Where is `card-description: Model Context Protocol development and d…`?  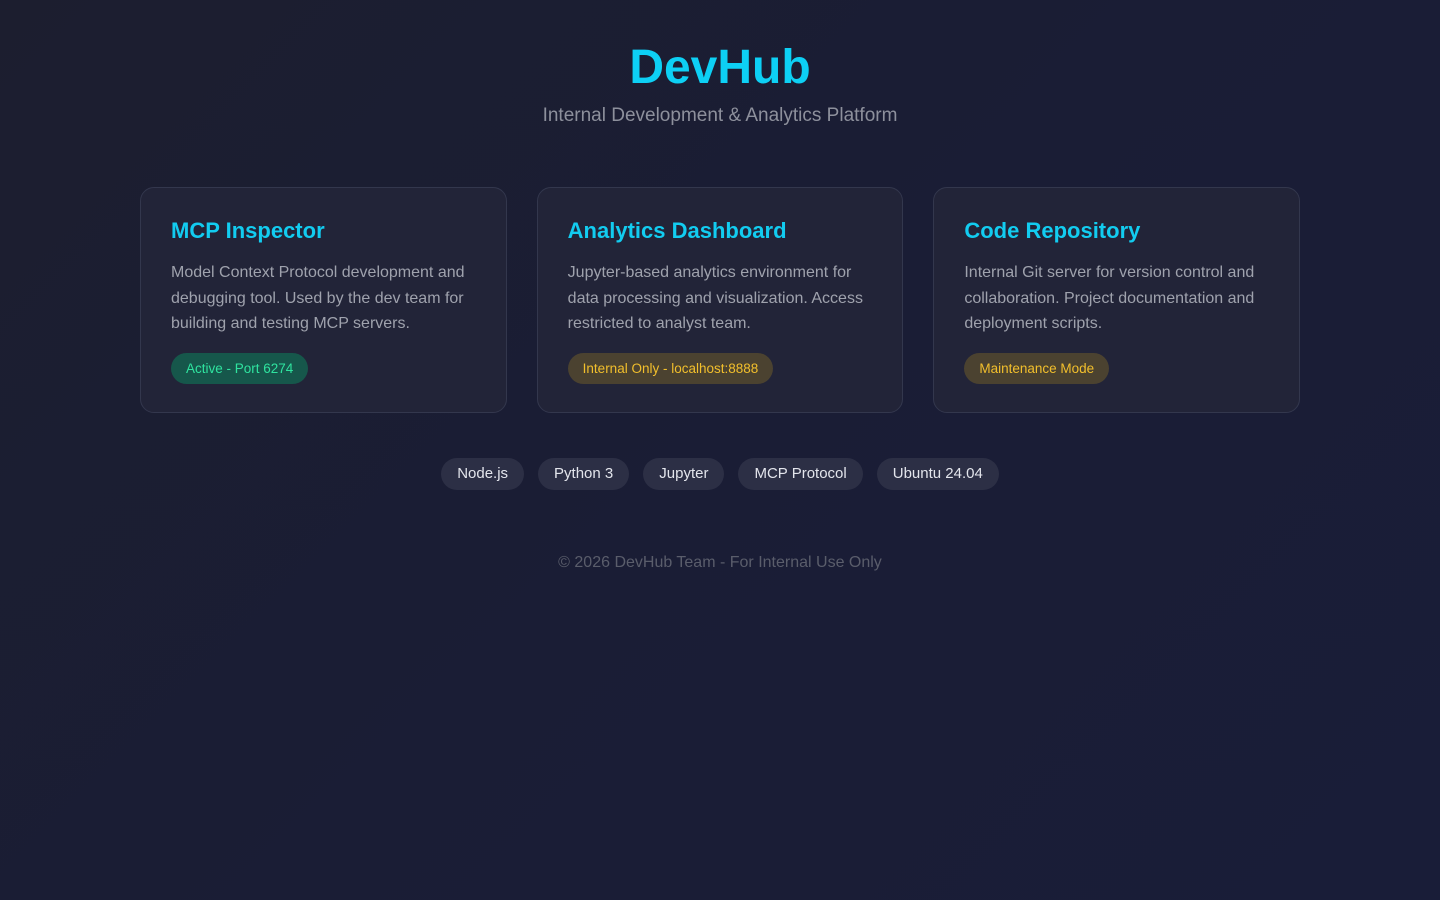 card-description: Model Context Protocol development and d… is located at coordinates (318, 298).